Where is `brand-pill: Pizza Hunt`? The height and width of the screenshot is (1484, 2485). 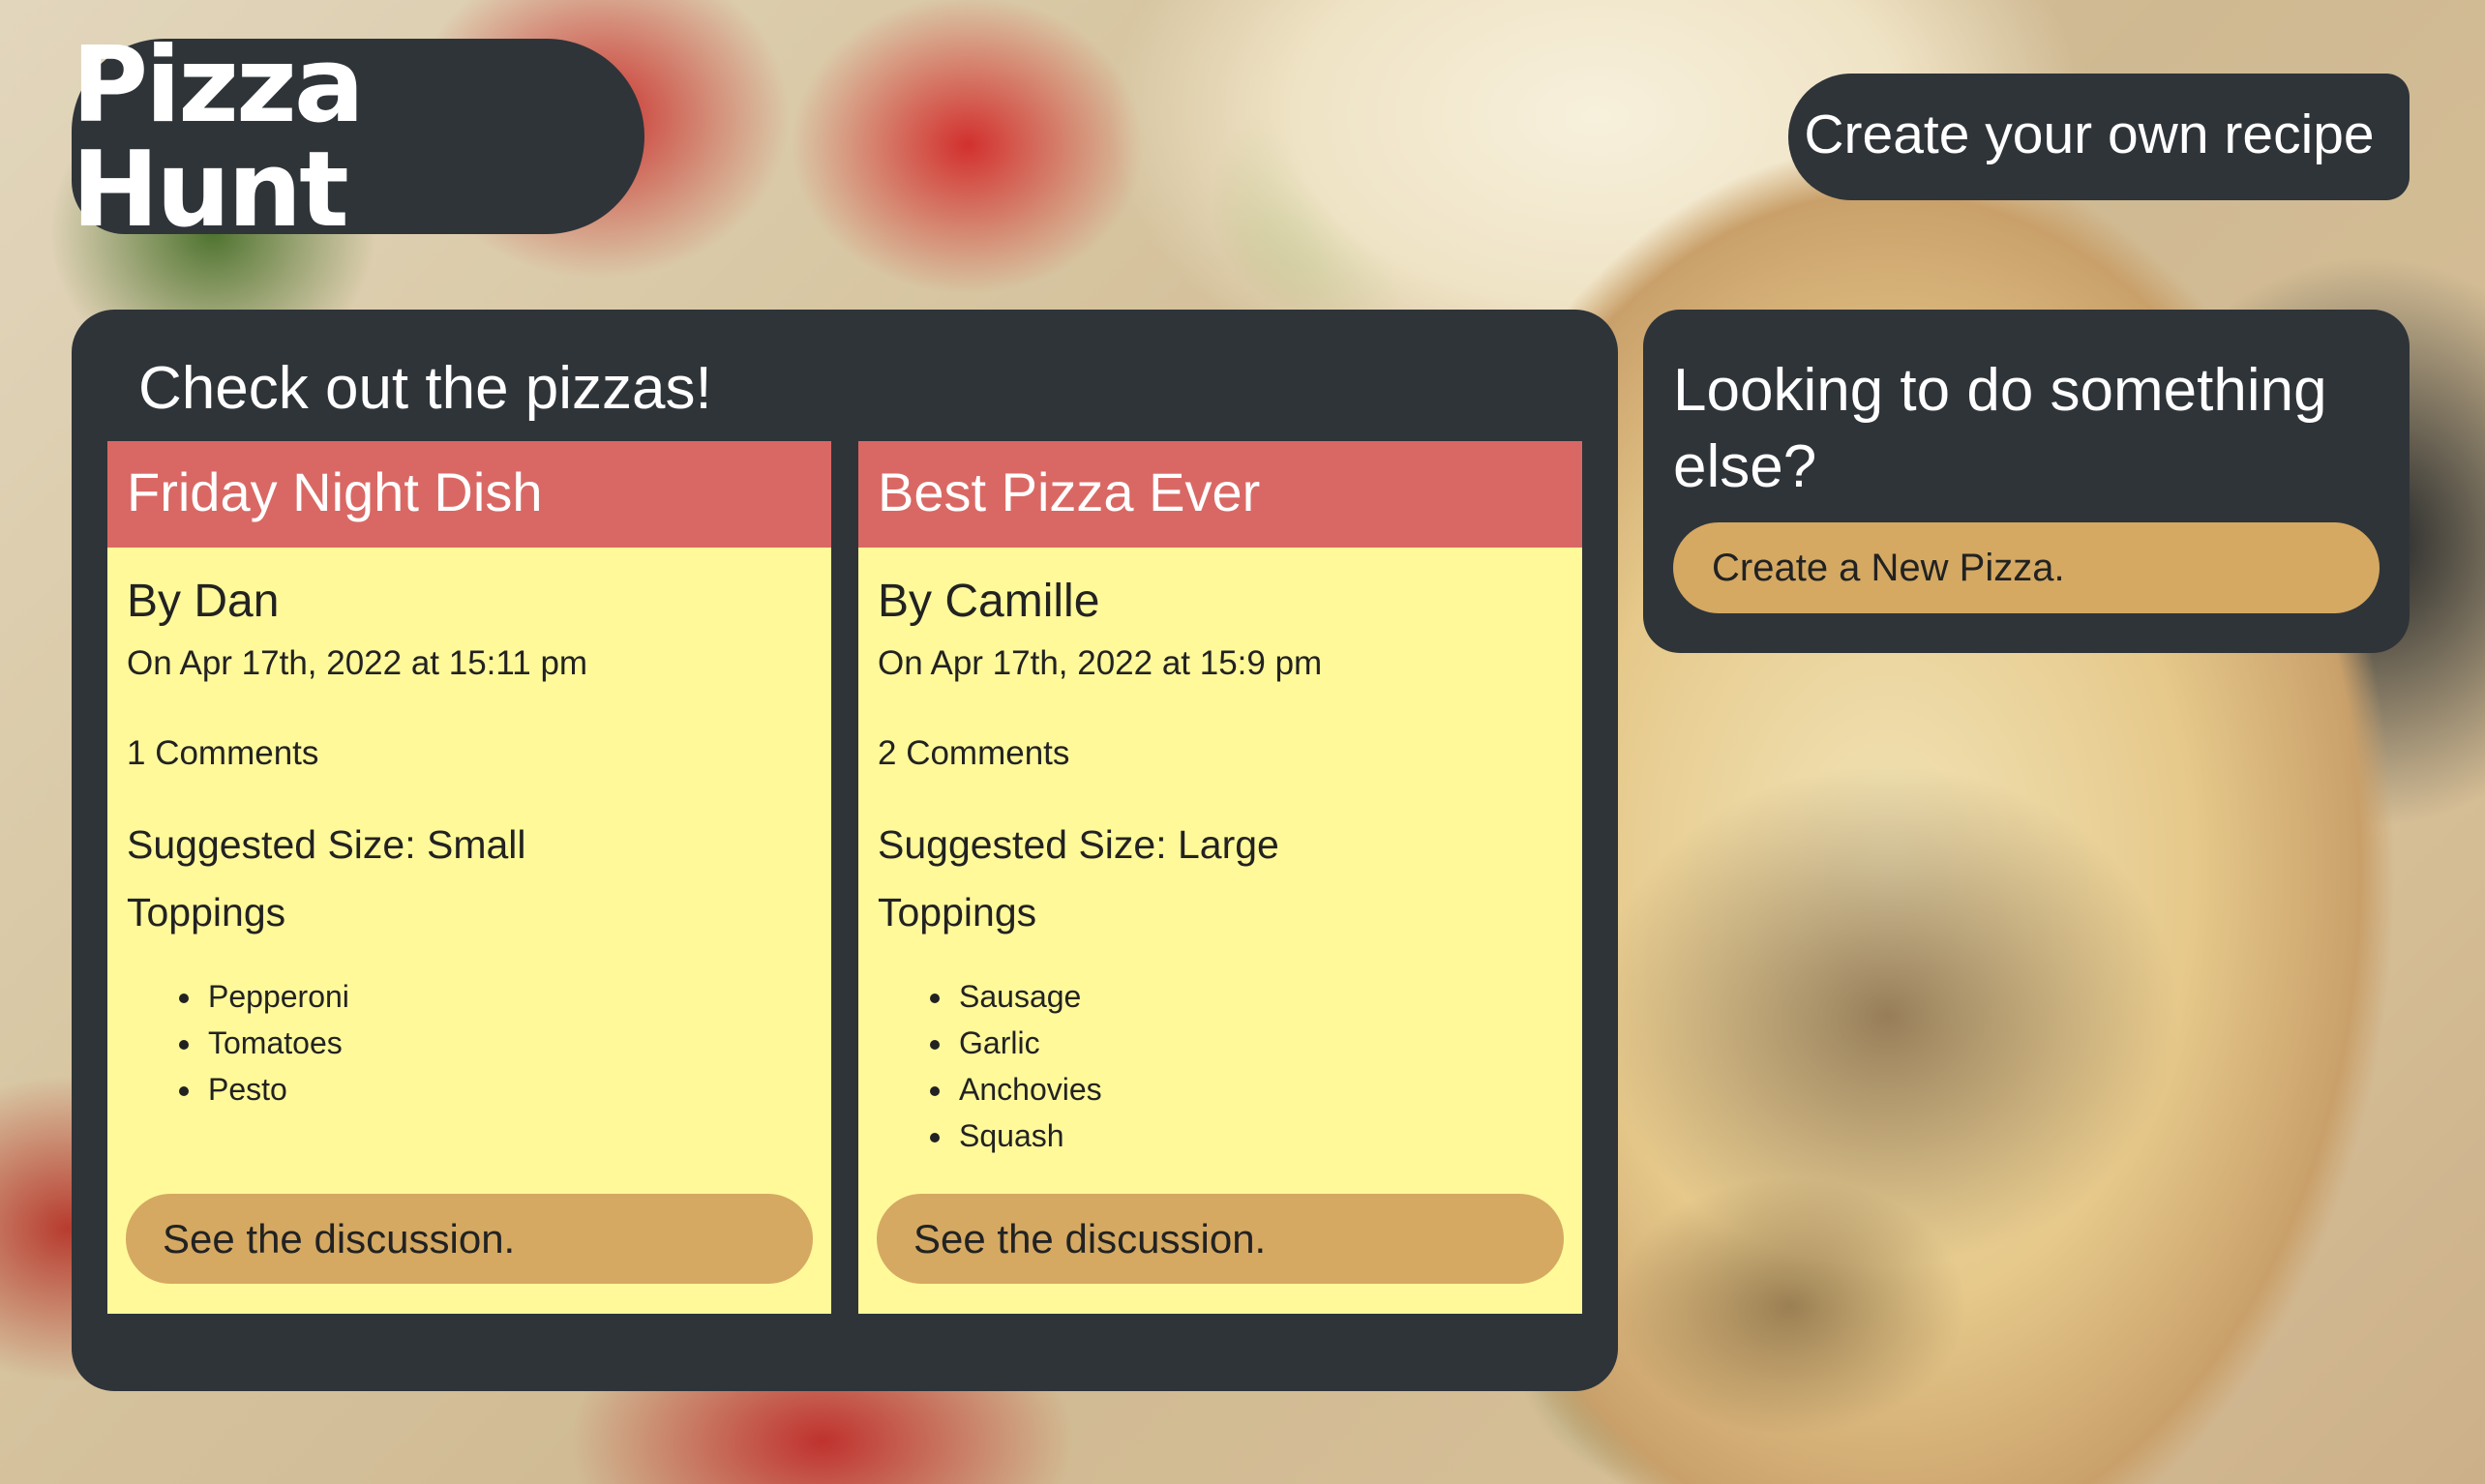 brand-pill: Pizza Hunt is located at coordinates (358, 138).